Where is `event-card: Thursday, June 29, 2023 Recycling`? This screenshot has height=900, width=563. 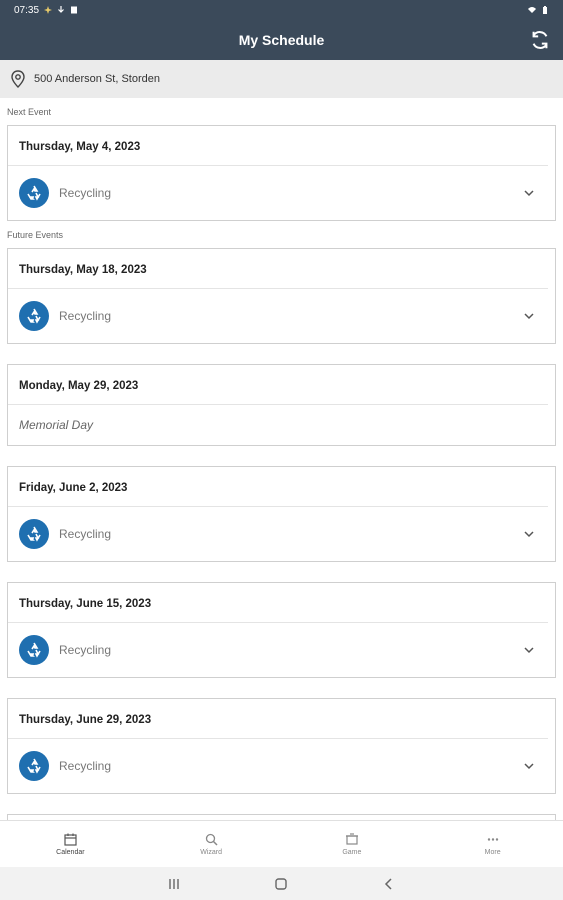 event-card: Thursday, June 29, 2023 Recycling is located at coordinates (281, 746).